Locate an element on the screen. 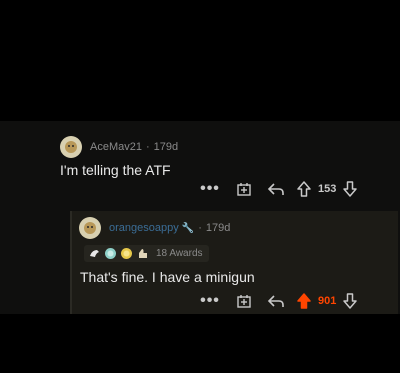 Image resolution: width=400 pixels, height=373 pixels. helpful-icon is located at coordinates (142, 253).